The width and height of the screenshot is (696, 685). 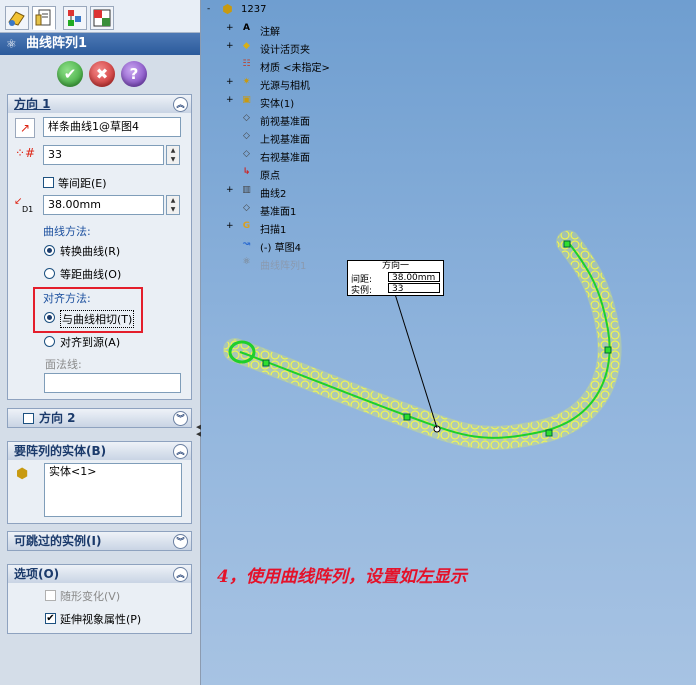 I want to click on bodies-header: 要阵列的实体(B) ︽, so click(x=99, y=451).